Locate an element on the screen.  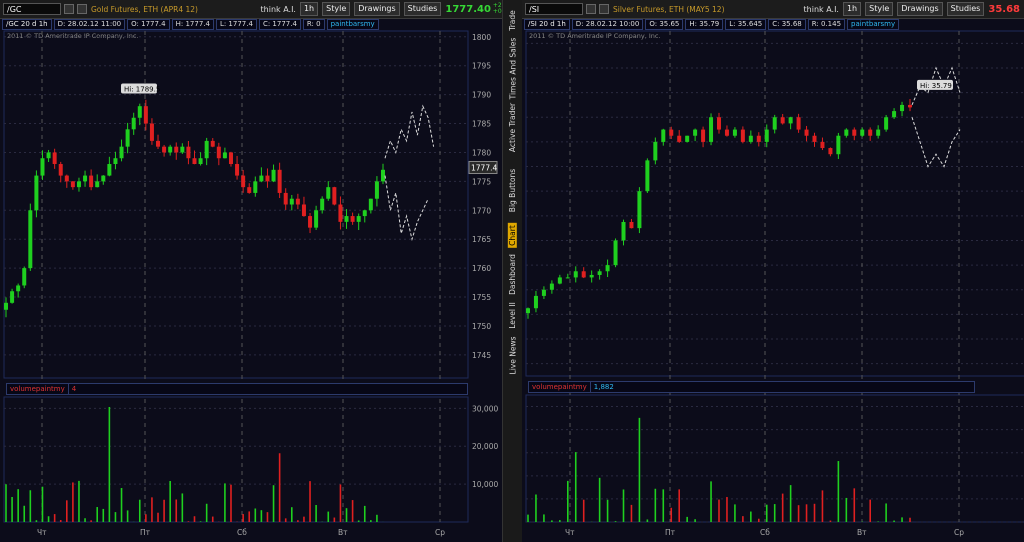
gold-y-tick-label: 1755 is located at coordinates (481, 297).